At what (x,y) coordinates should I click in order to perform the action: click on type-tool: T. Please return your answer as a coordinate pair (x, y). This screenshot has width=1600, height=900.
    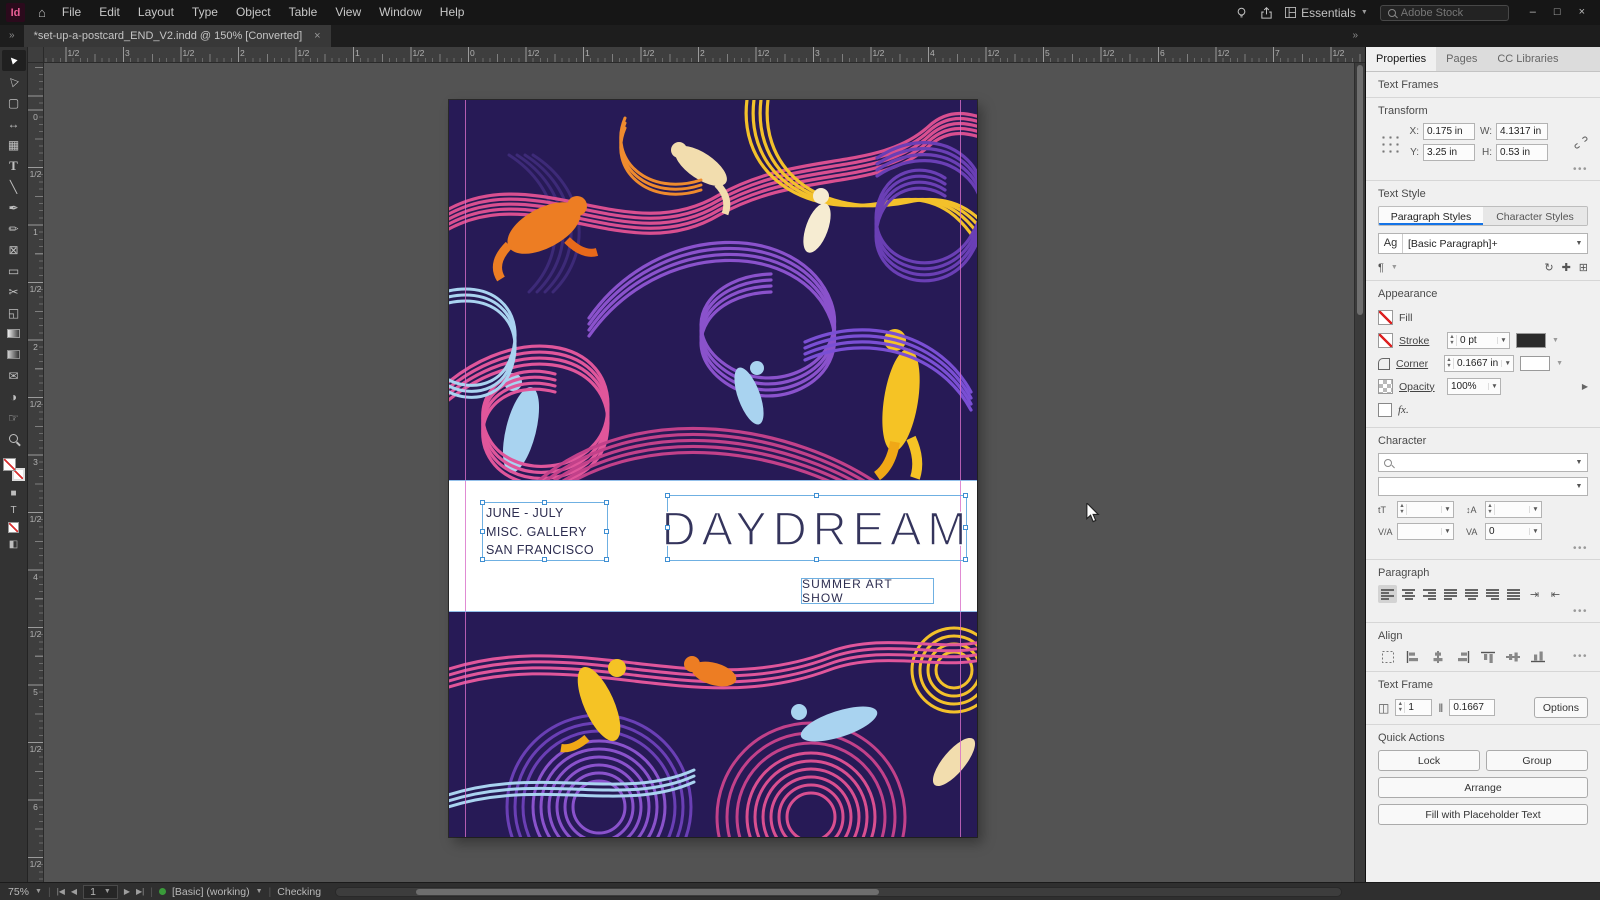
    Looking at the image, I should click on (14, 165).